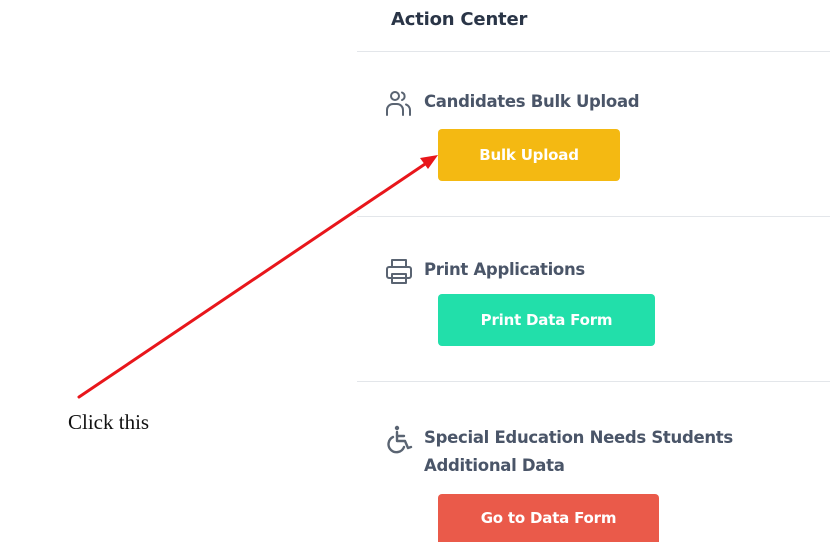 The height and width of the screenshot is (542, 830). I want to click on print-data-form-button: Print Data Form, so click(546, 320).